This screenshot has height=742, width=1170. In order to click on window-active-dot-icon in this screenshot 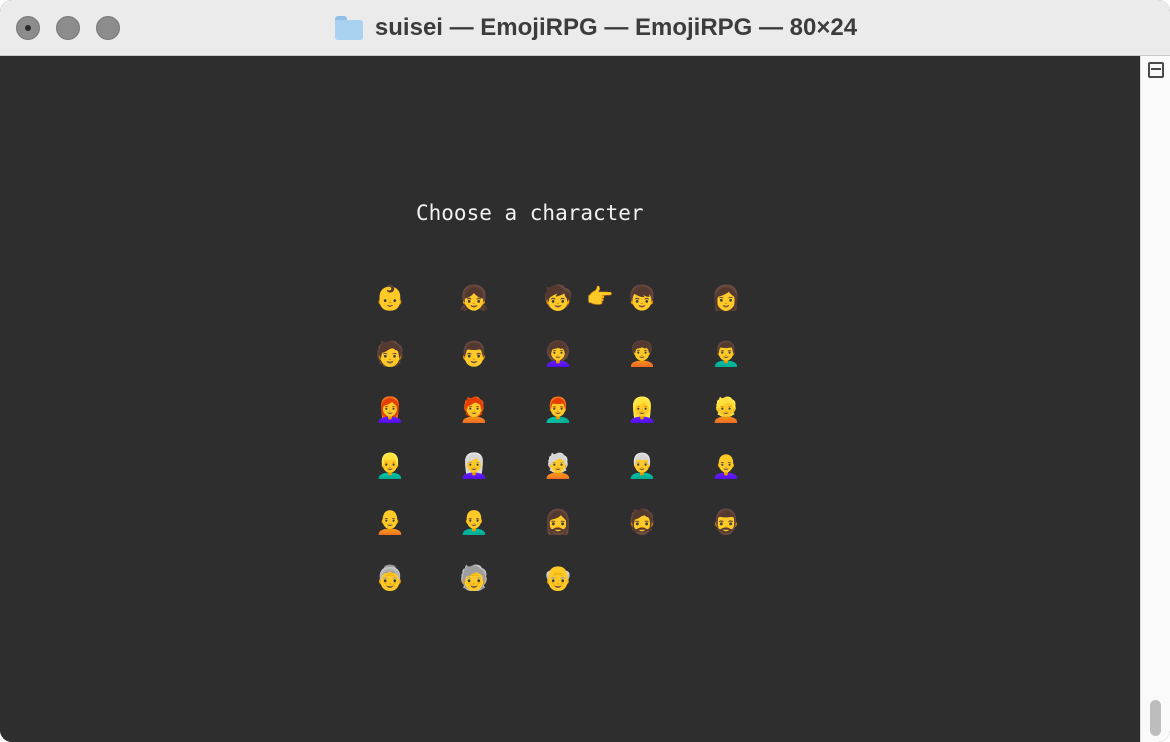, I will do `click(28, 28)`.